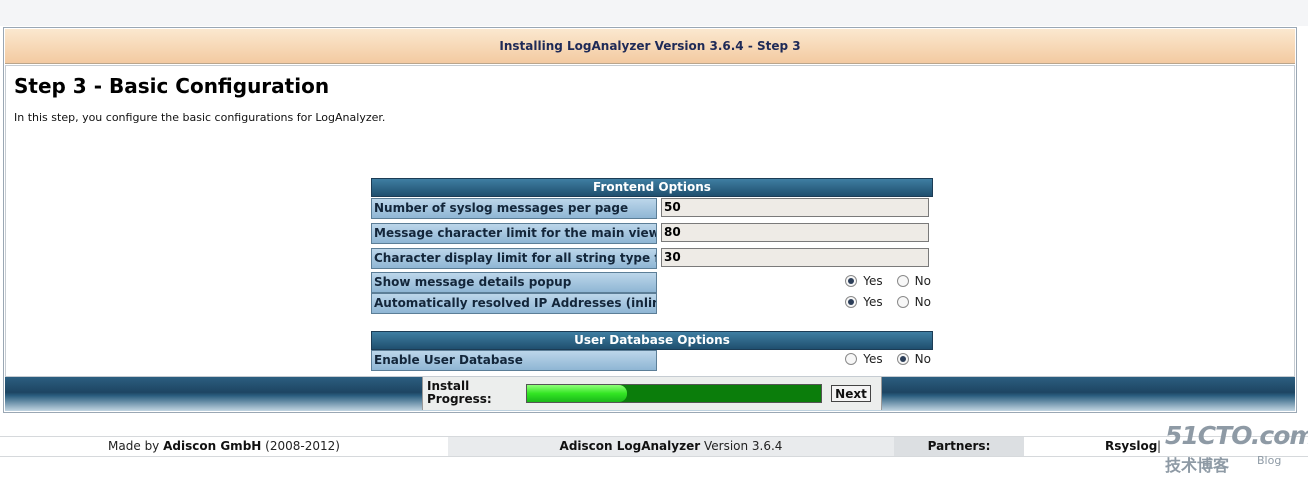 The image size is (1308, 491). Describe the element at coordinates (674, 393) in the screenshot. I see `progress-track` at that location.